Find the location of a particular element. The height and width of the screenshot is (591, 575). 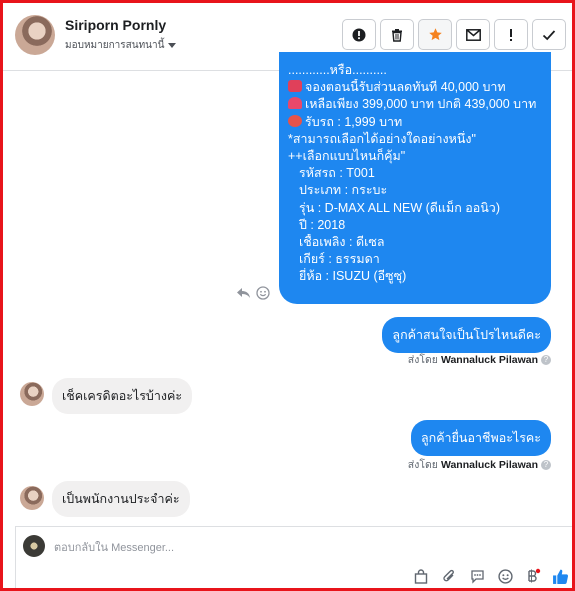

offer-line: เชื้อเพลิง : ดีเซล is located at coordinates (342, 242).